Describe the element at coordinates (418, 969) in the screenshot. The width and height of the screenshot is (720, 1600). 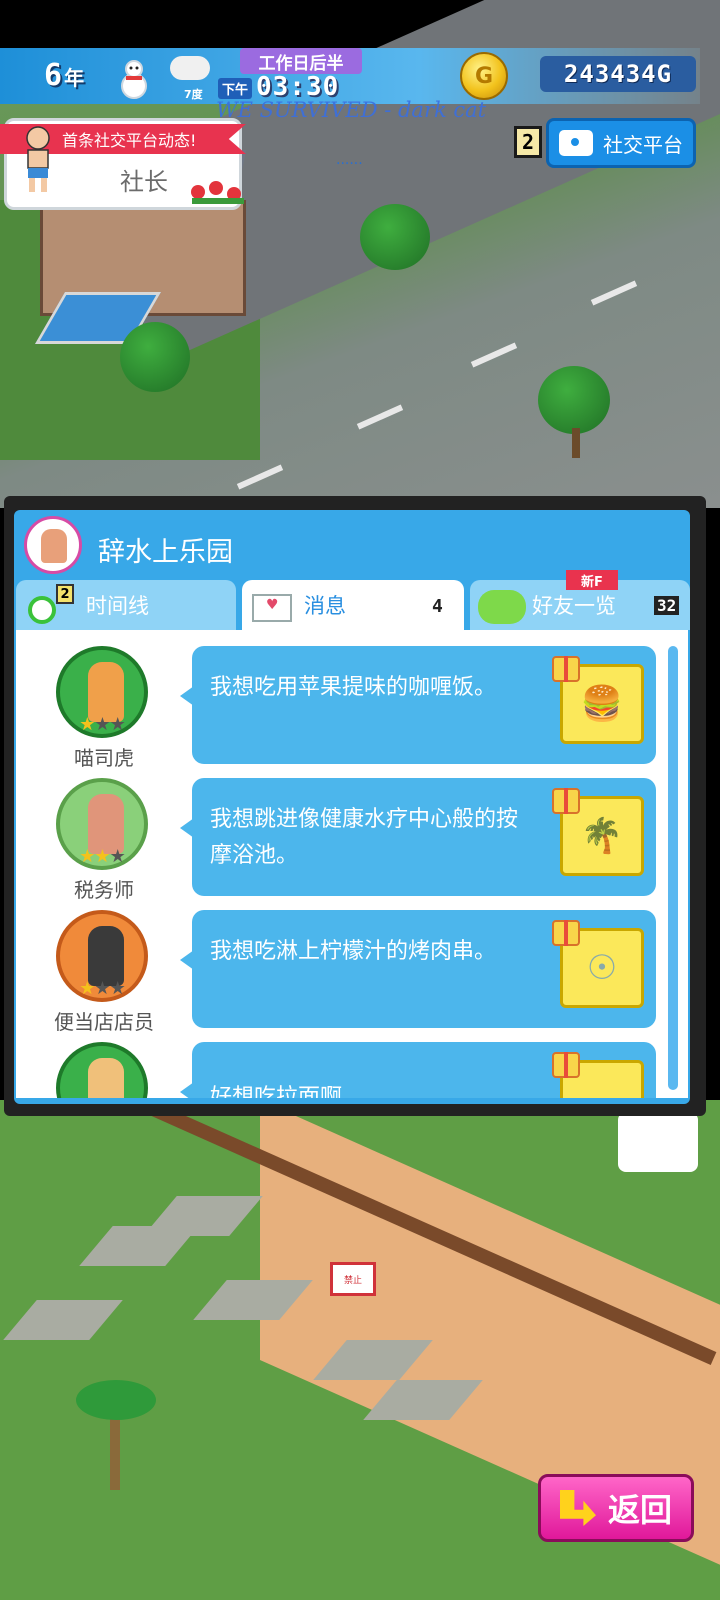
I see `message-bubble: 我想吃淋上柠檬汁的烤肉串。 ☉` at that location.